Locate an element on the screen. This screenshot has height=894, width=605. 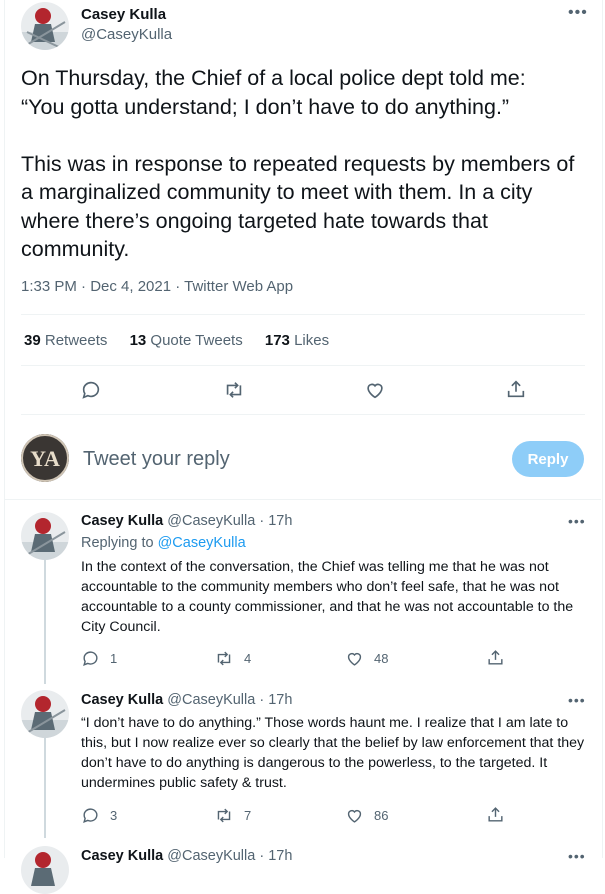
replying-to-label: Replying to is located at coordinates (117, 543).